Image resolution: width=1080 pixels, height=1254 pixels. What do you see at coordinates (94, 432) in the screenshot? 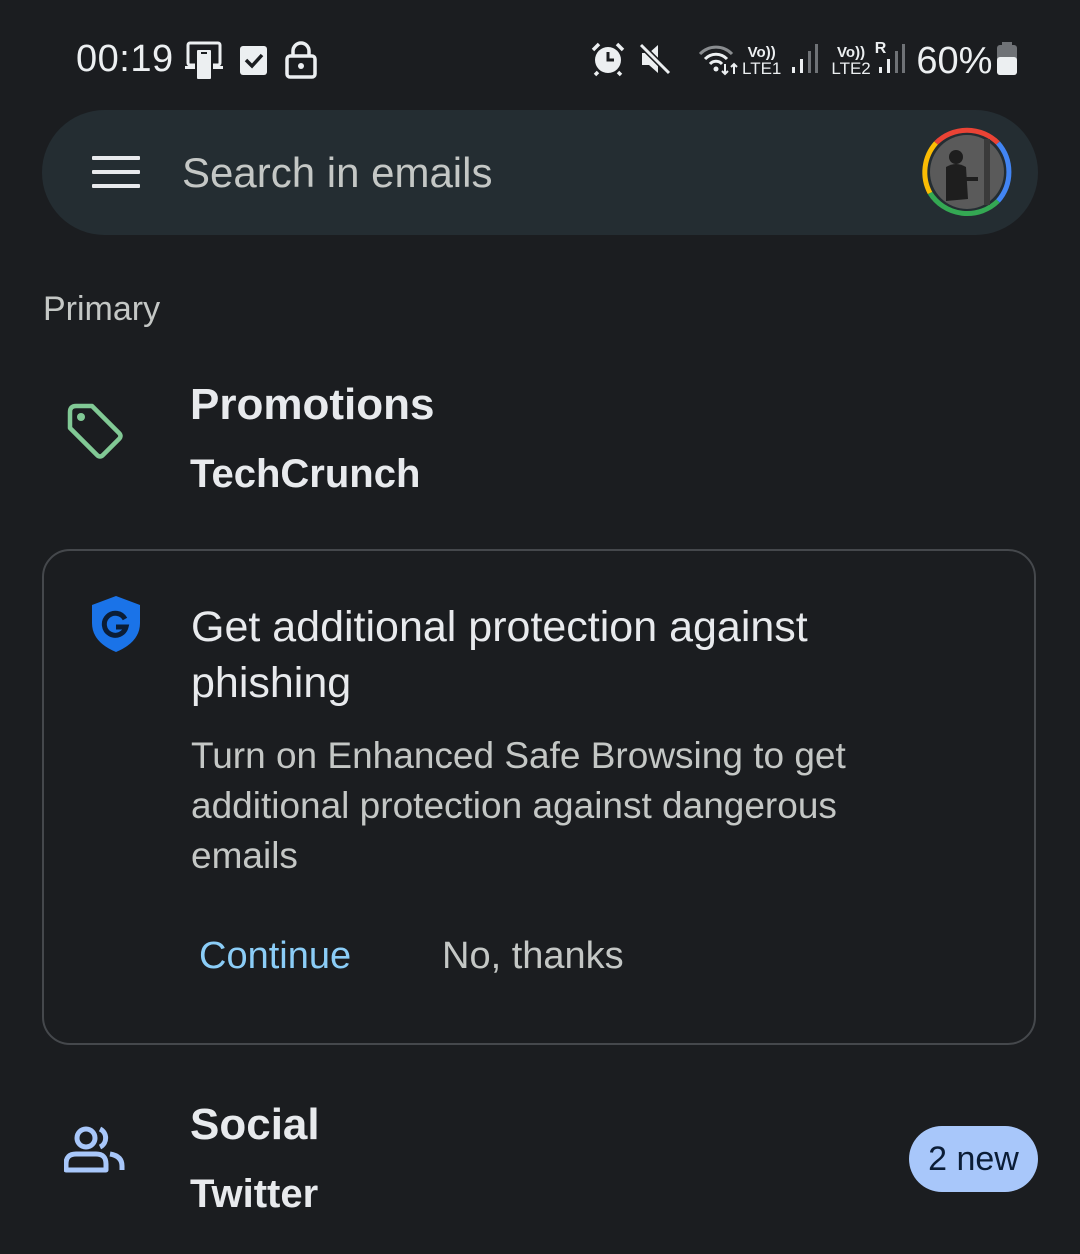
I see `tag-icon` at bounding box center [94, 432].